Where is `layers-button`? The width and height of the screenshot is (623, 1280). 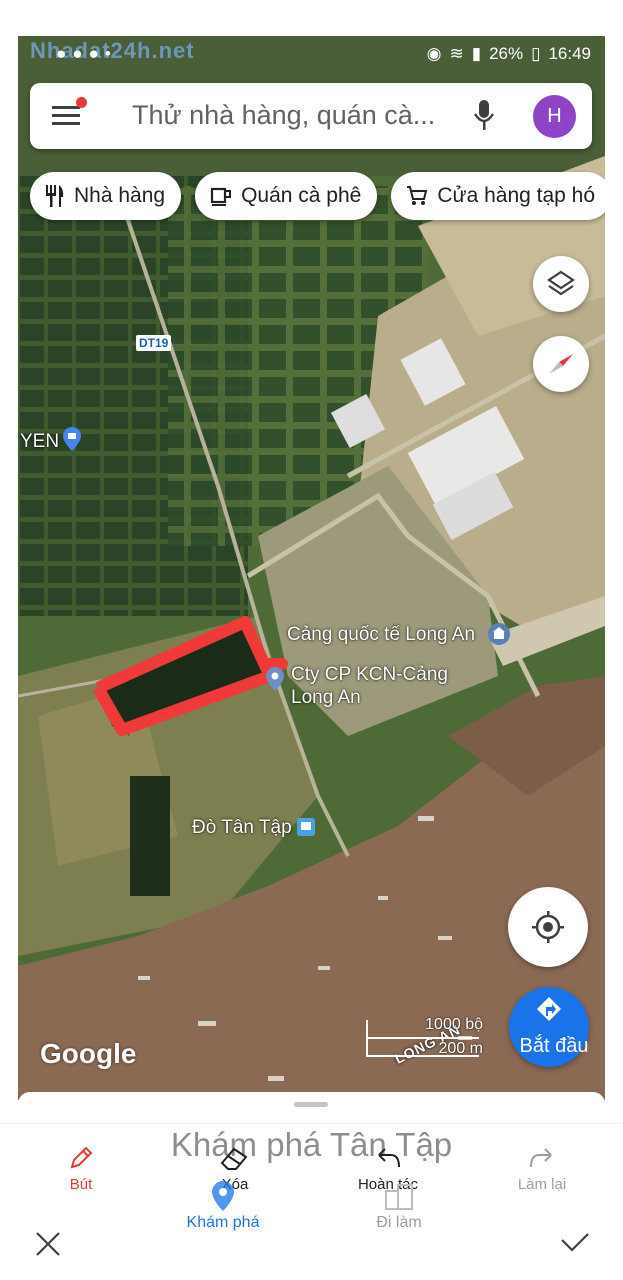
layers-button is located at coordinates (561, 284).